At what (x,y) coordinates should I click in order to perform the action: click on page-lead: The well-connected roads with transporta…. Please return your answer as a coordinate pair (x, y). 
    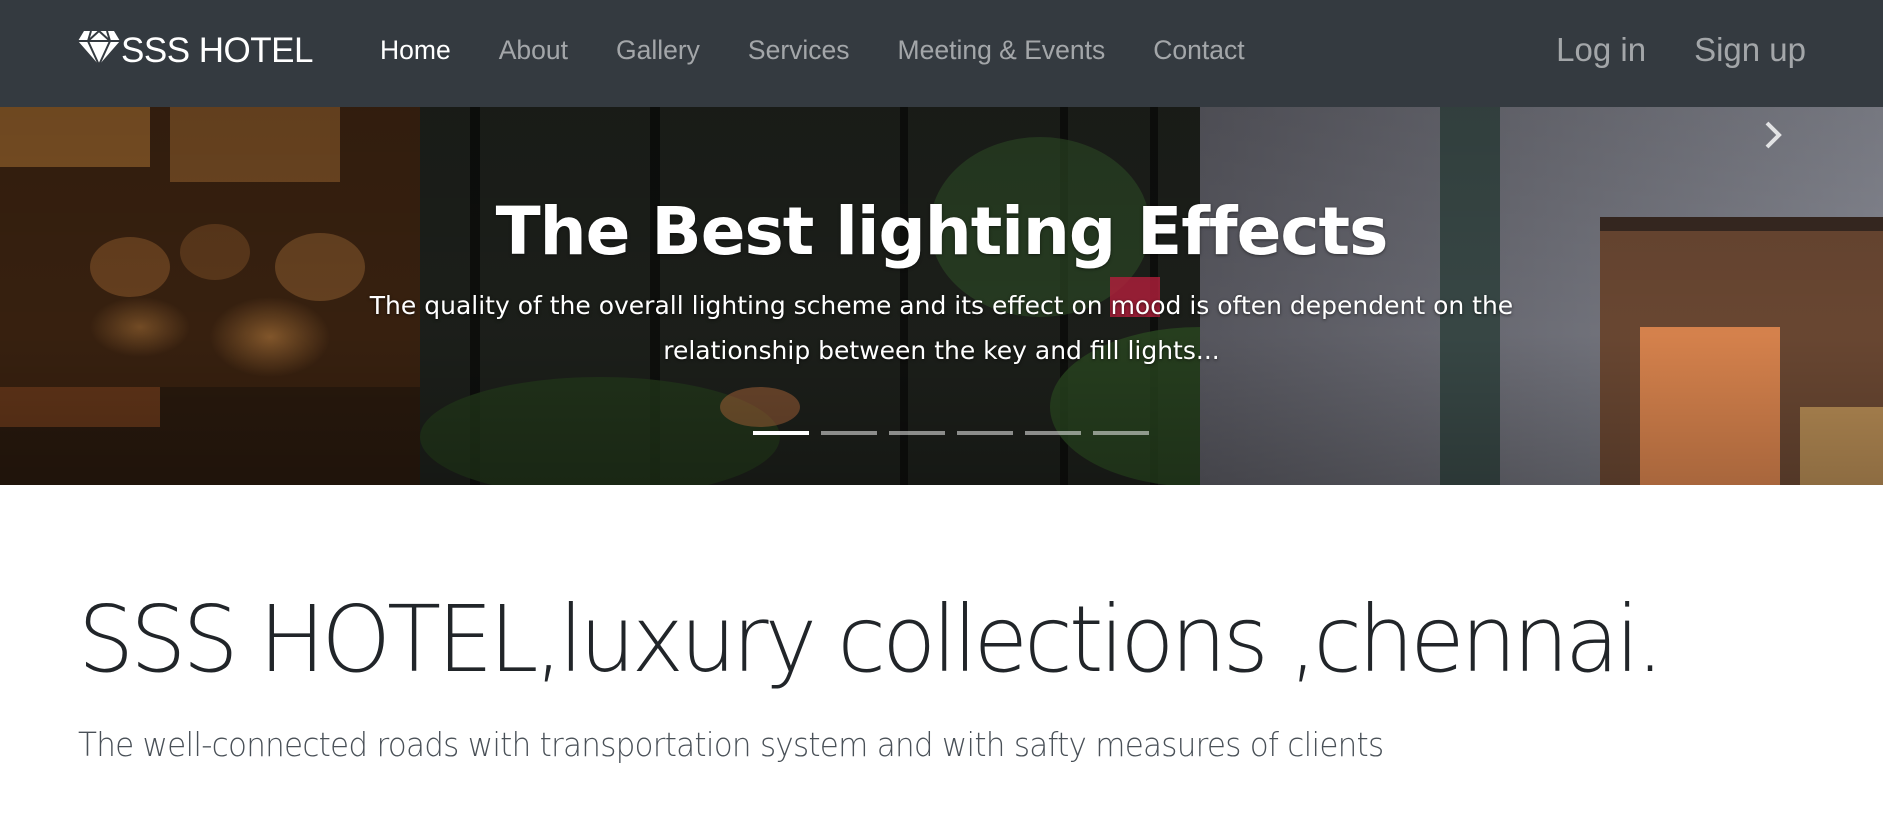
    Looking at the image, I should click on (731, 744).